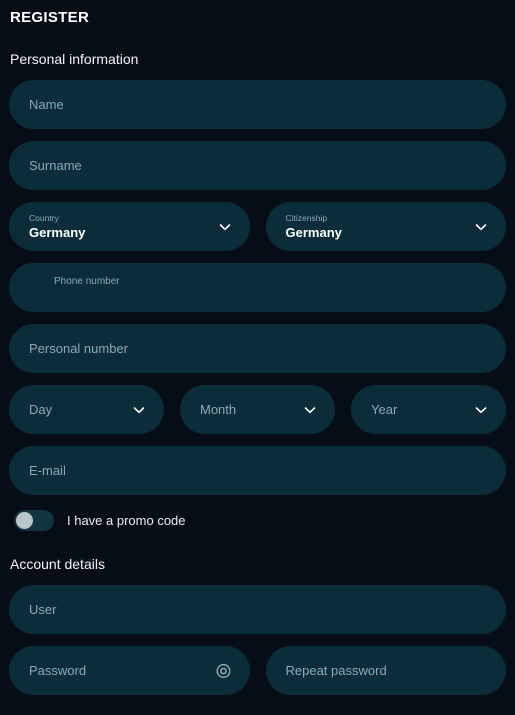 This screenshot has width=515, height=715. Describe the element at coordinates (257, 520) in the screenshot. I see `promo-code-row: I have a promo code` at that location.